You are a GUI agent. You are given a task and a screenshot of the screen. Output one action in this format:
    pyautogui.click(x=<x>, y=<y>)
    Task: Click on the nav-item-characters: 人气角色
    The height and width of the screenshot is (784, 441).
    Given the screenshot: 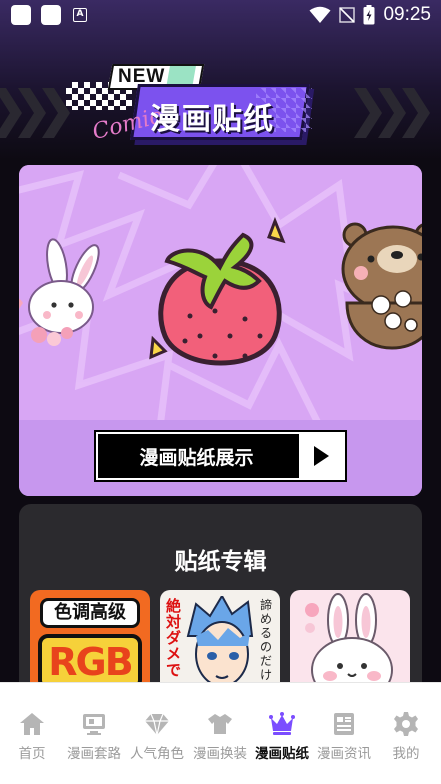 What is the action you would take?
    pyautogui.click(x=157, y=733)
    